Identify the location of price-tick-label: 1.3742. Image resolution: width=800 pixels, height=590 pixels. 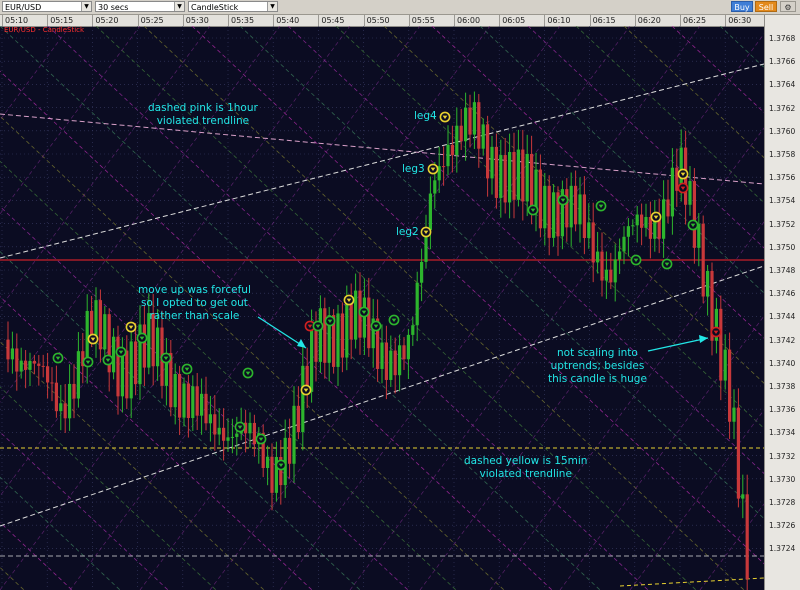
(782, 340).